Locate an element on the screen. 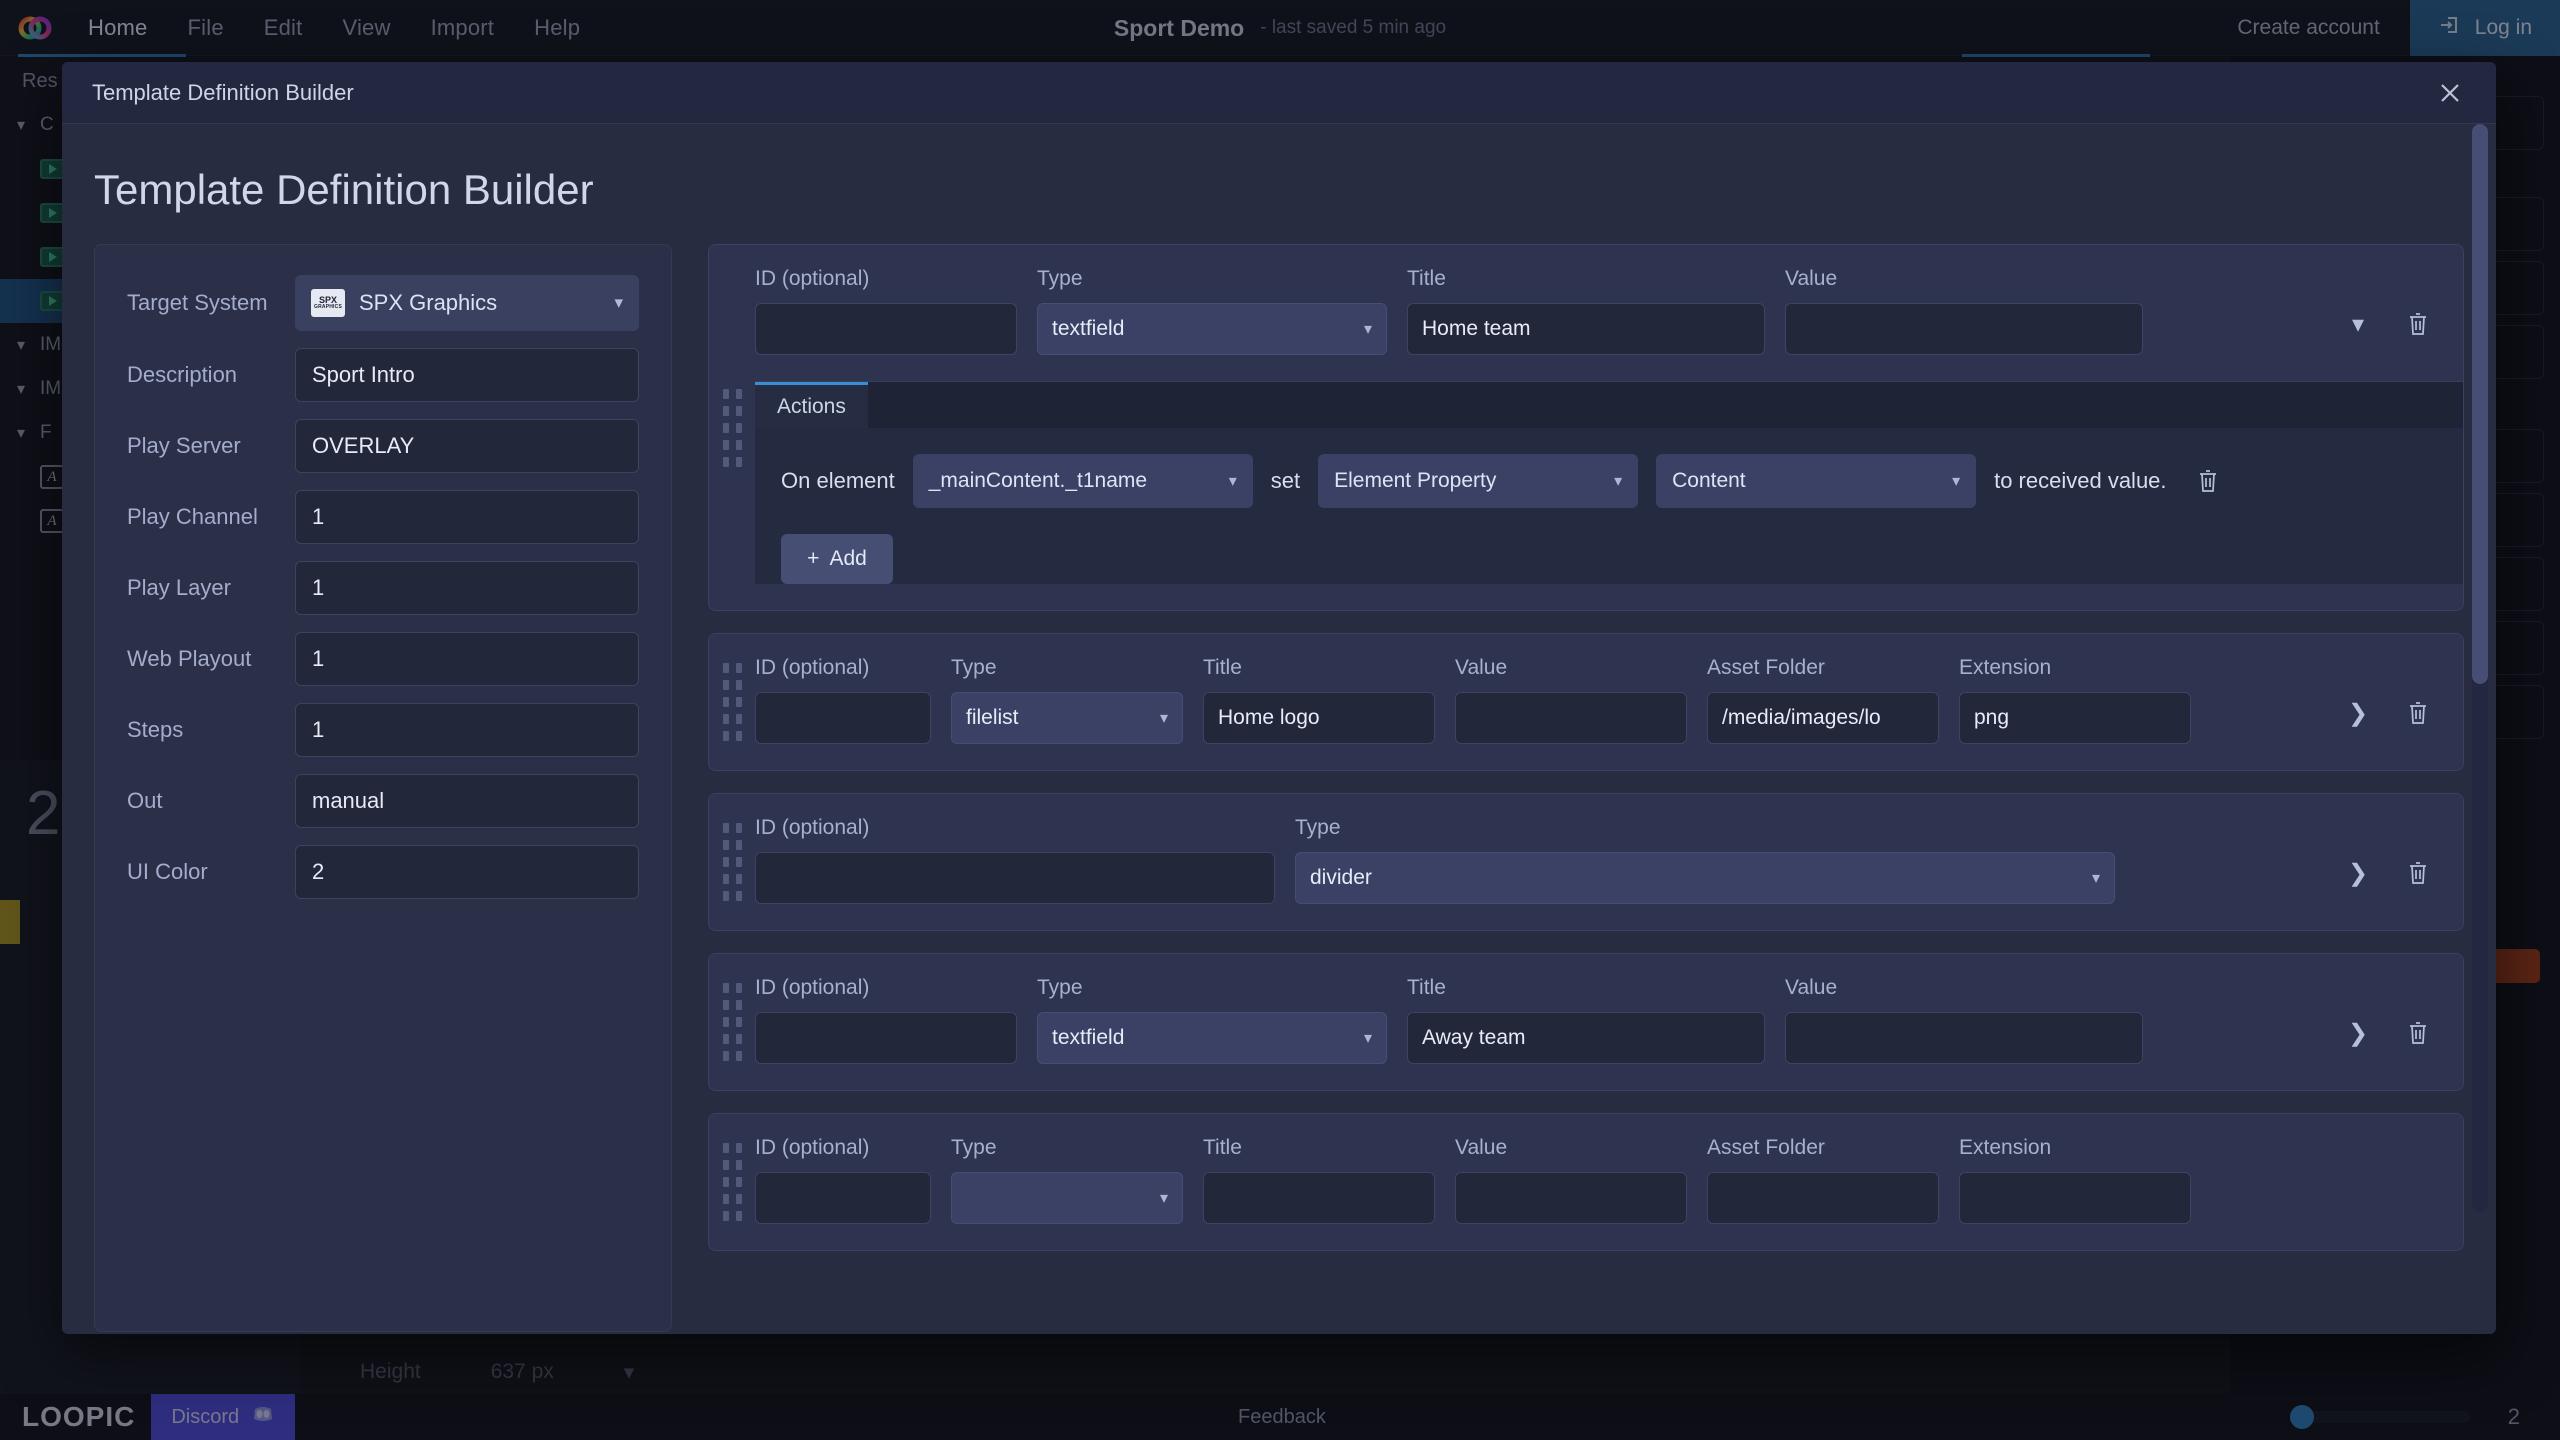 Image resolution: width=2560 pixels, height=1440 pixels. out-row: Out manual is located at coordinates (383, 801).